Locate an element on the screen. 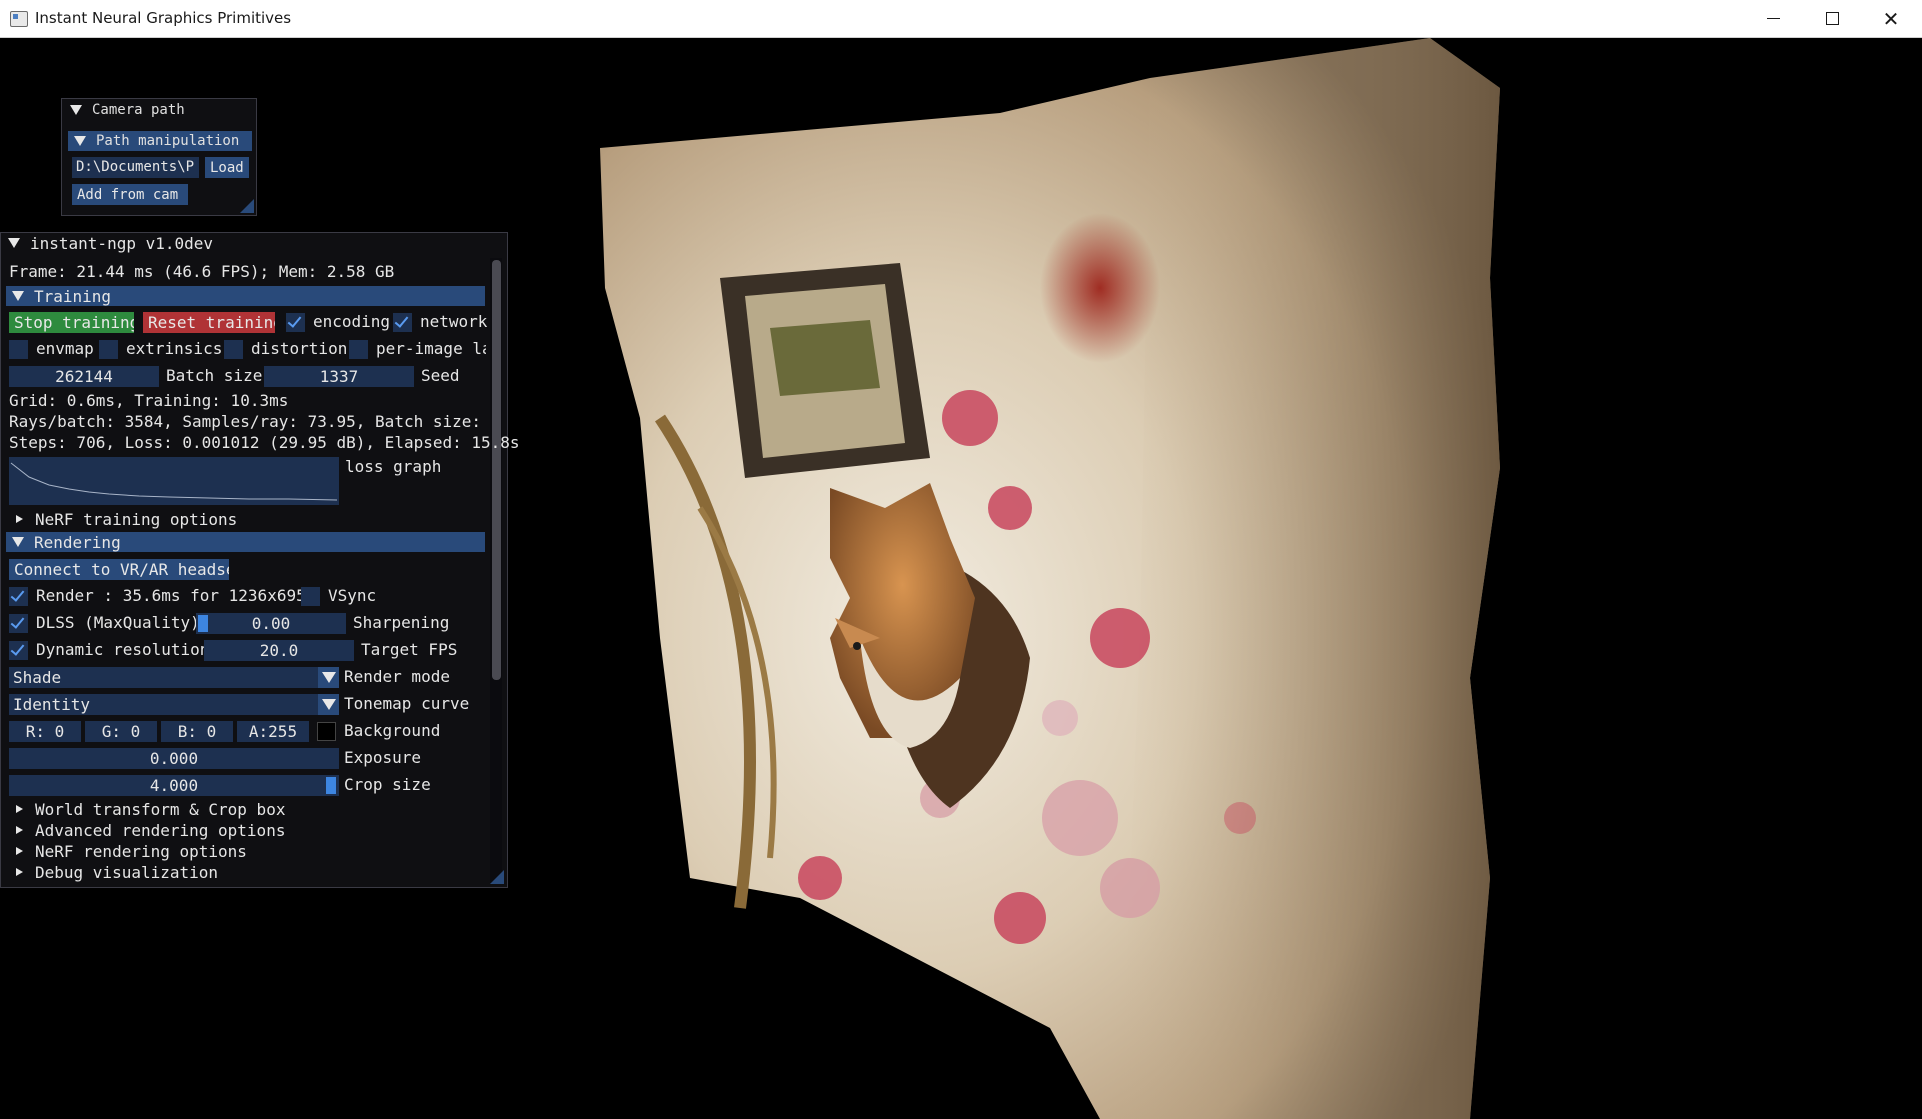 This screenshot has width=1922, height=1119. background-r-input: R: 0 is located at coordinates (45, 731).